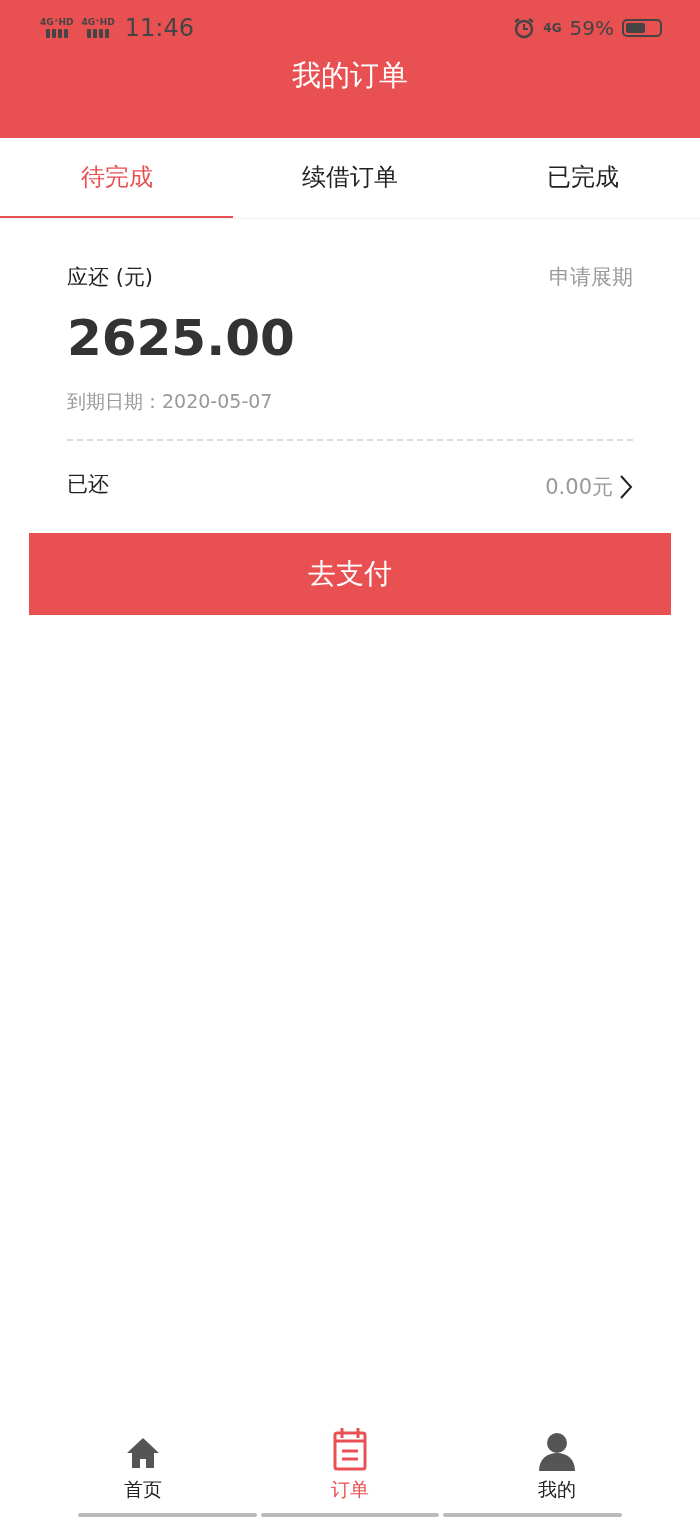  What do you see at coordinates (88, 484) in the screenshot?
I see `paid-label: 已还` at bounding box center [88, 484].